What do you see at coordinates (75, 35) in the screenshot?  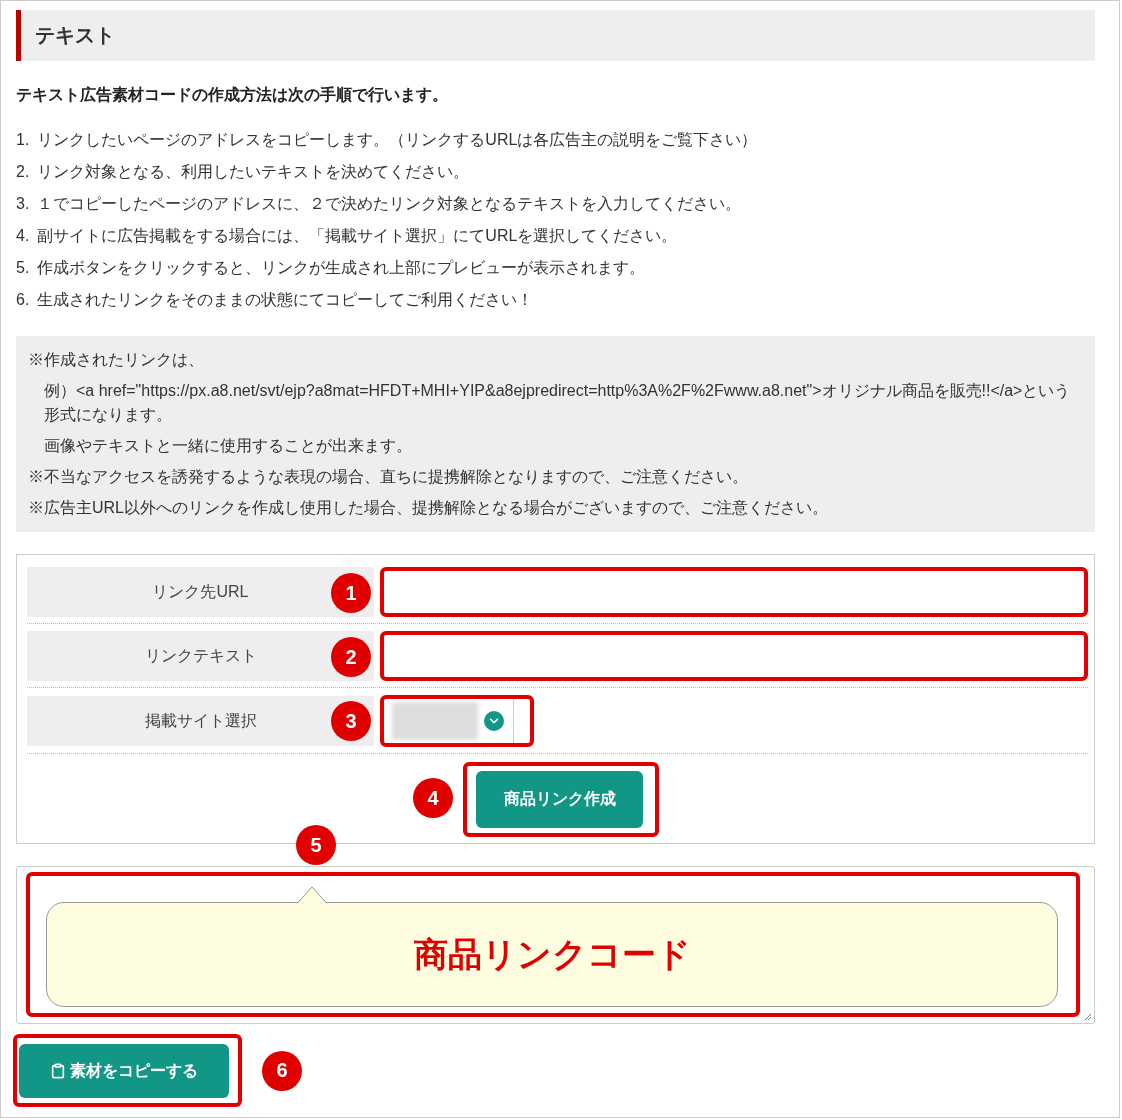 I see `section-title: テキスト` at bounding box center [75, 35].